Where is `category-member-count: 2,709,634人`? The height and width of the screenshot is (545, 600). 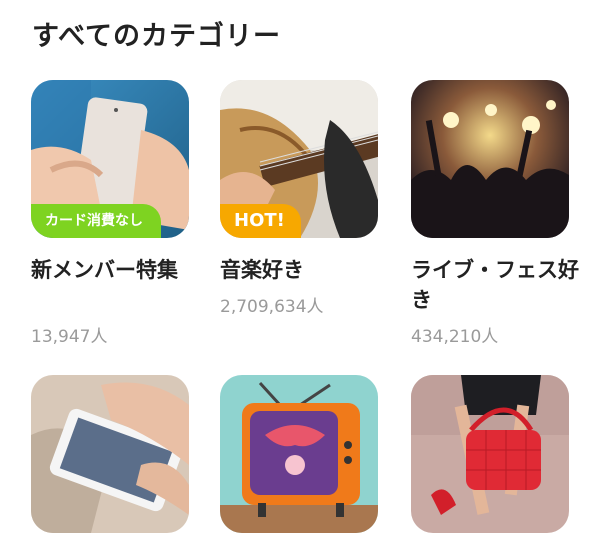
category-member-count: 2,709,634人 is located at coordinates (272, 307).